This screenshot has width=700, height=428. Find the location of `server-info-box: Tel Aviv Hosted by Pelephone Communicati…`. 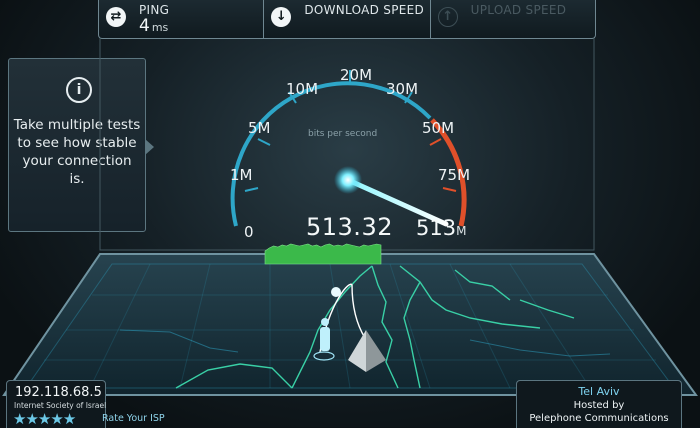

server-info-box: Tel Aviv Hosted by Pelephone Communicati… is located at coordinates (599, 404).